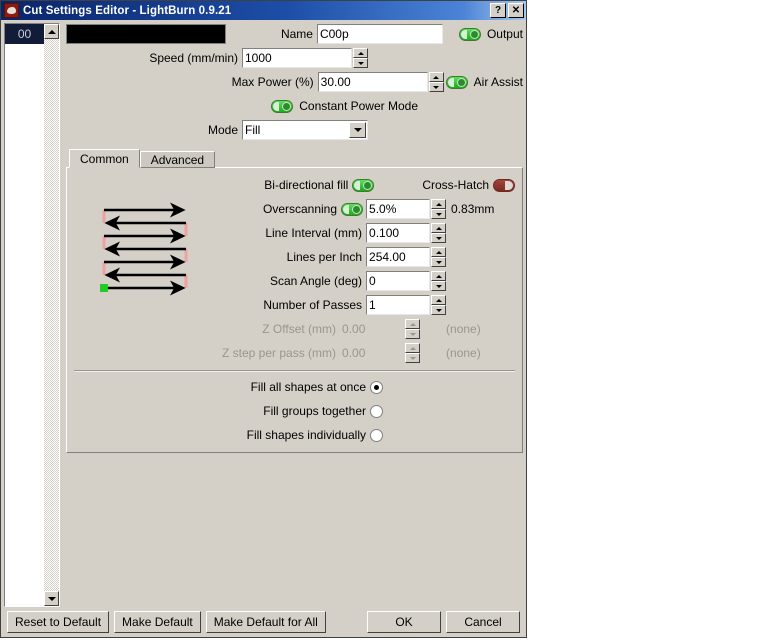 The height and width of the screenshot is (640, 771). Describe the element at coordinates (398, 257) in the screenshot. I see `lines-per-inch-input: 254.00` at that location.